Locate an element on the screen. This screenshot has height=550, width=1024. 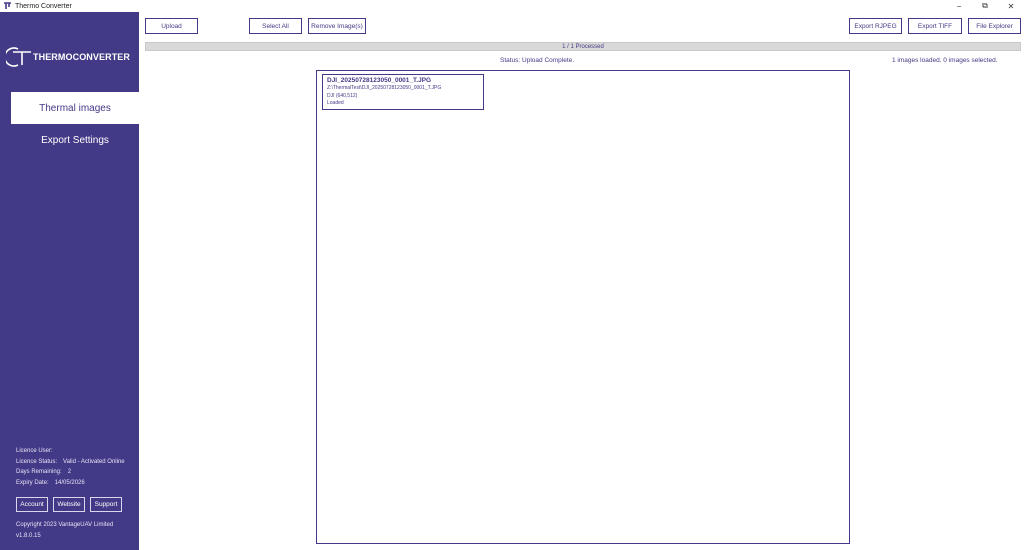
minimize-button: − is located at coordinates (959, 6).